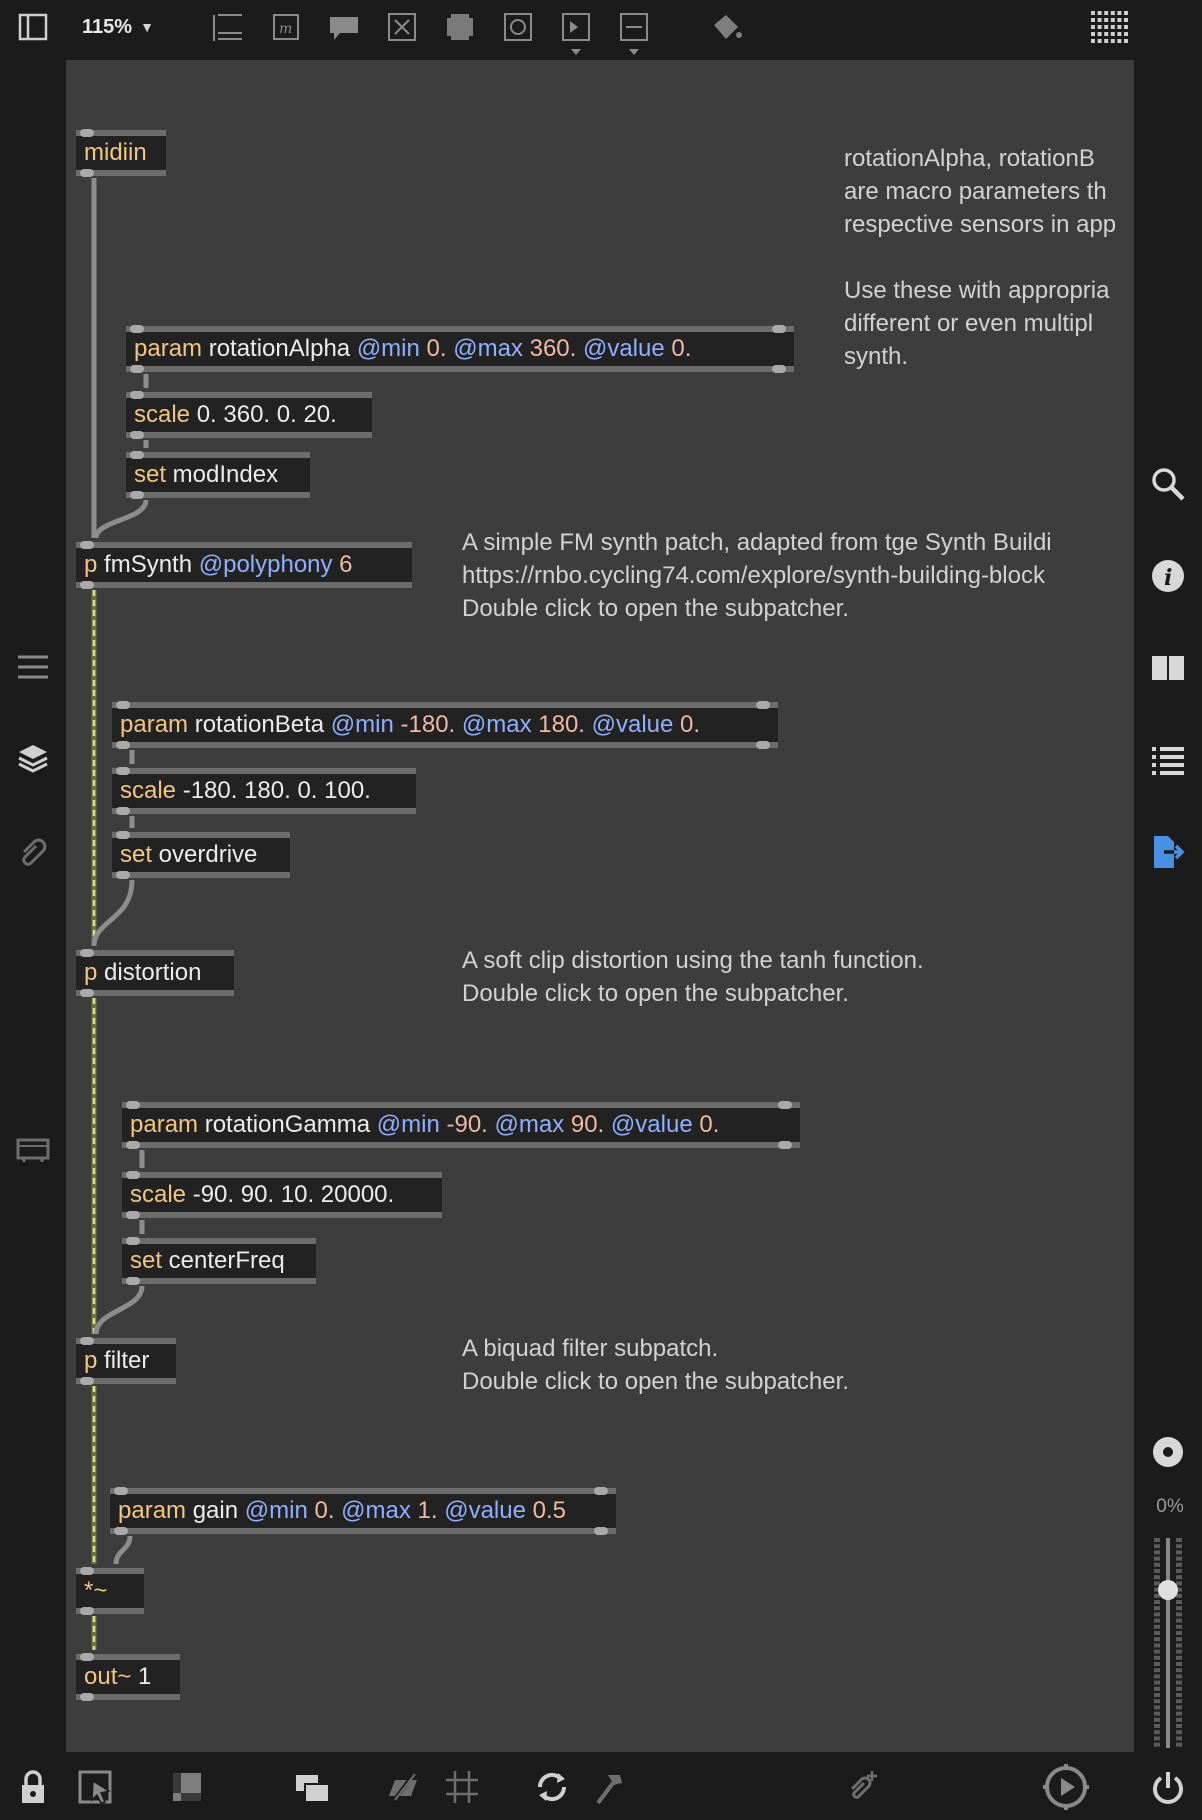  What do you see at coordinates (249, 415) in the screenshot?
I see `scale-alpha-object: scale 0. 360. 0. 20.` at bounding box center [249, 415].